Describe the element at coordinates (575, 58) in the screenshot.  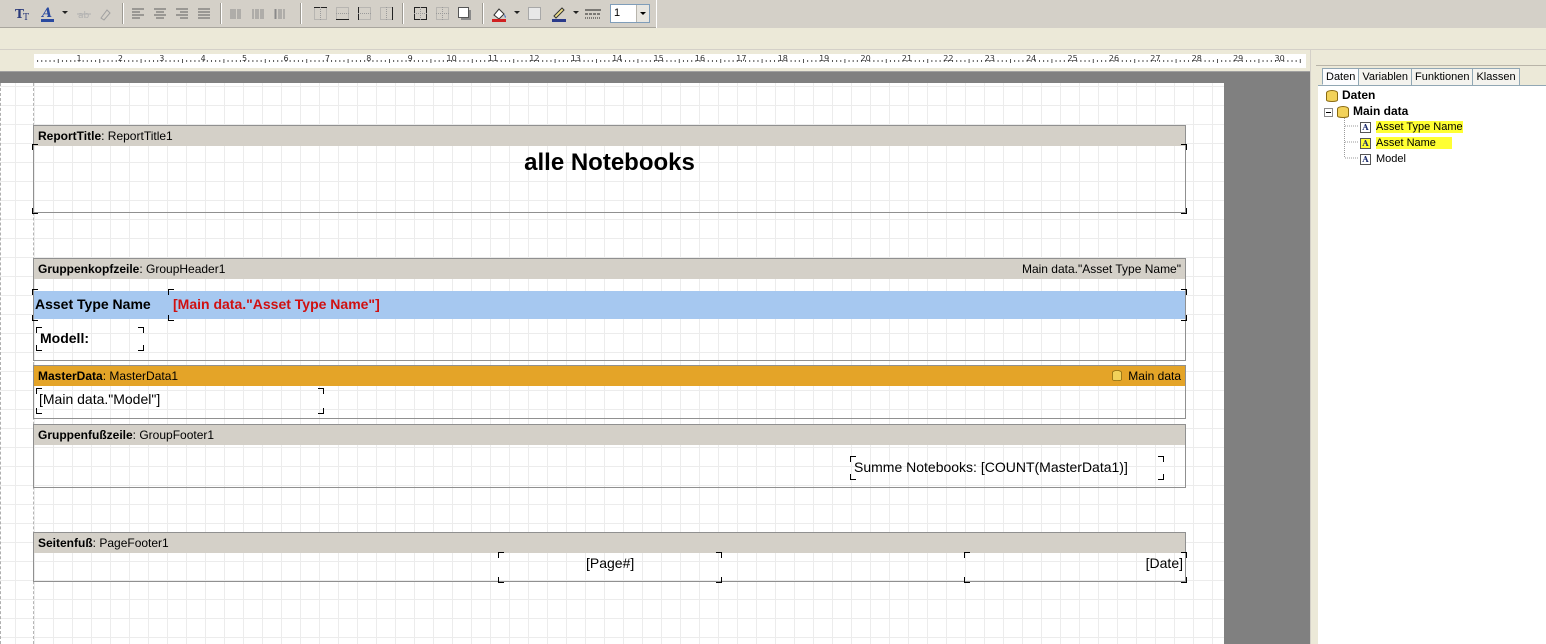
I see `ruler-number: 13` at that location.